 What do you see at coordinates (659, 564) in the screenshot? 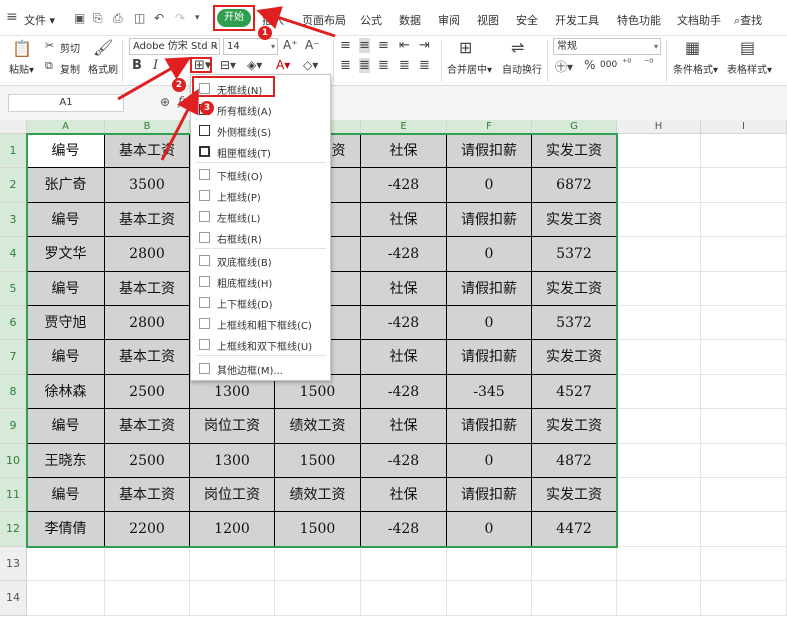
I see `cell-h13` at bounding box center [659, 564].